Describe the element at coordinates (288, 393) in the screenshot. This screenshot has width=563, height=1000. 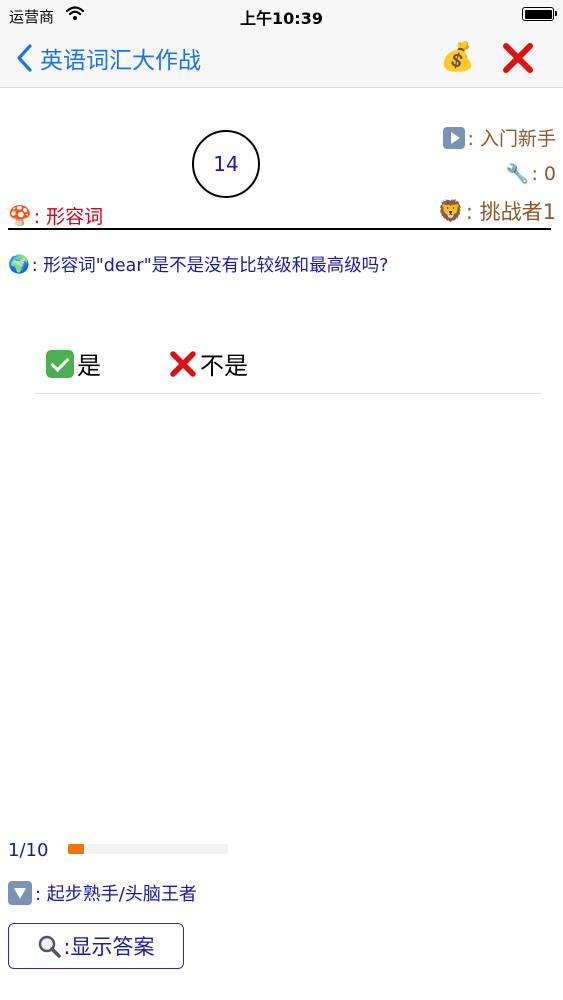
I see `answers-divider` at that location.